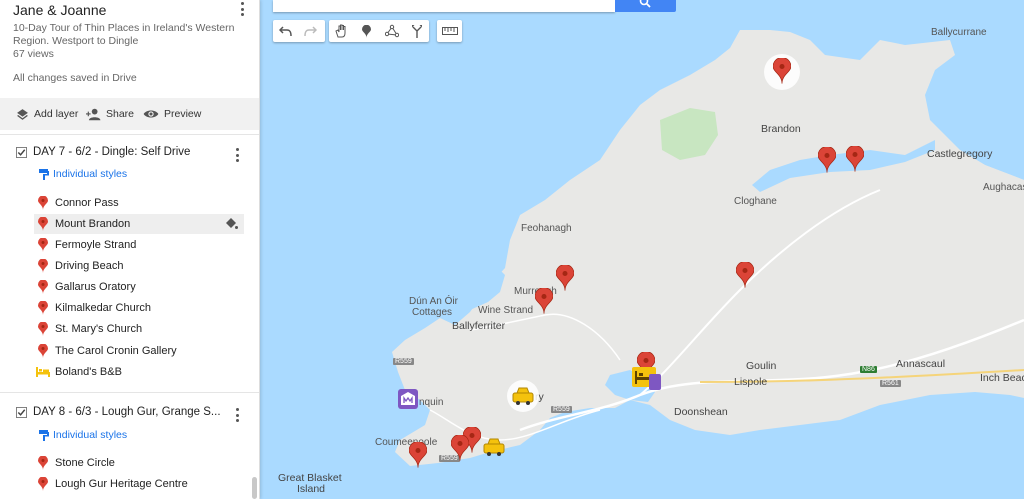 This screenshot has height=499, width=1024. I want to click on list-item: Stone Circle, so click(139, 463).